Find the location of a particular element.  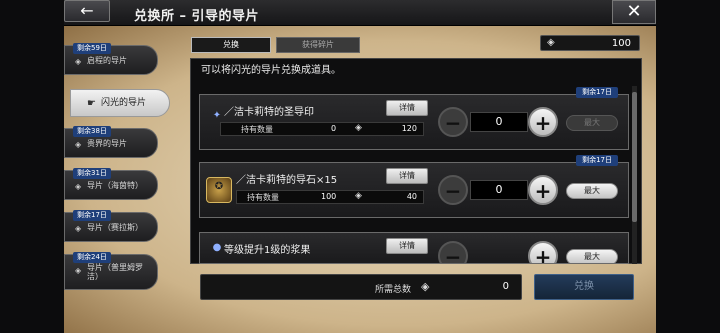

total-shard-icon: ◈ is located at coordinates (425, 286).